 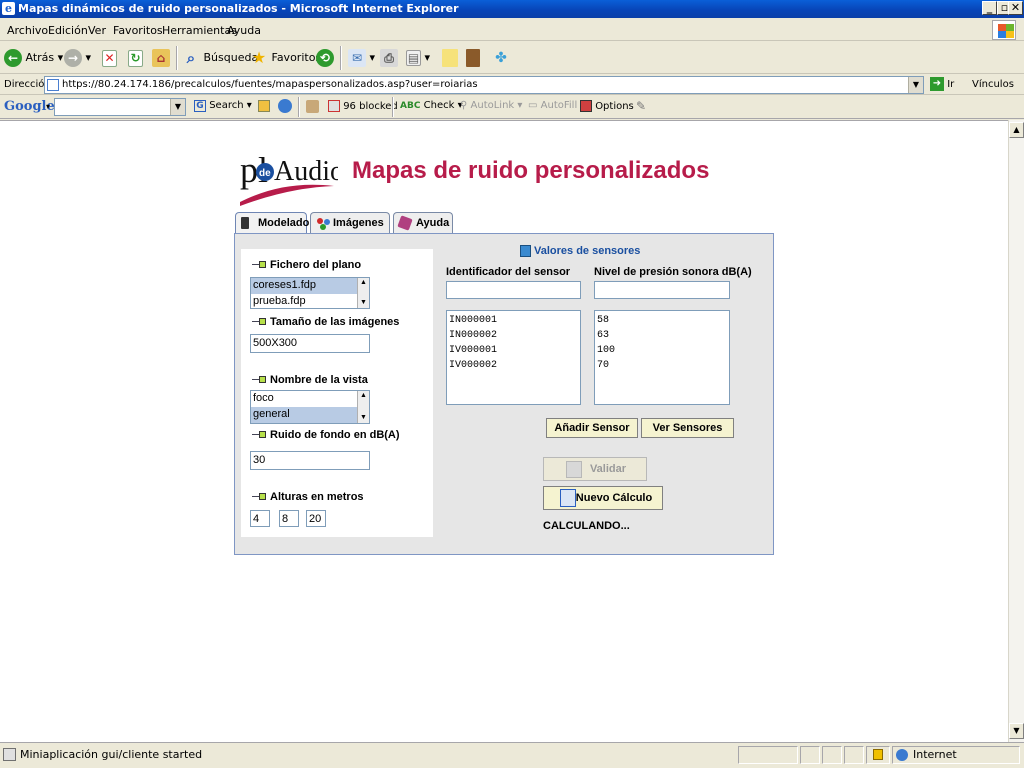 What do you see at coordinates (200, 106) in the screenshot?
I see `google-g-icon: G` at bounding box center [200, 106].